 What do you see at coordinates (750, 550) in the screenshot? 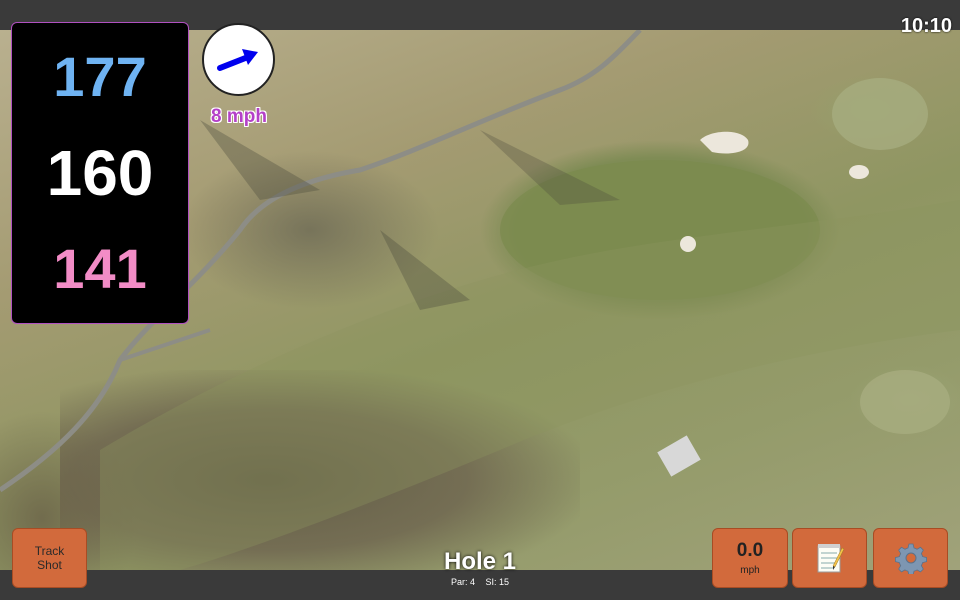
I see `speed-value: 0.0` at bounding box center [750, 550].